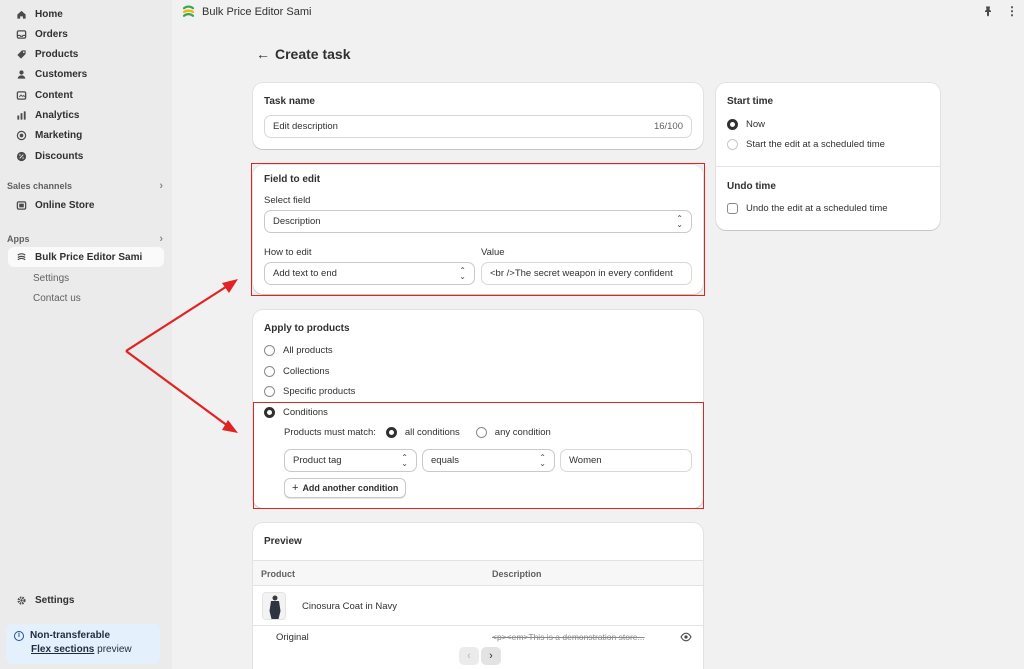  What do you see at coordinates (391, 432) in the screenshot?
I see `radio-all-conditions` at bounding box center [391, 432].